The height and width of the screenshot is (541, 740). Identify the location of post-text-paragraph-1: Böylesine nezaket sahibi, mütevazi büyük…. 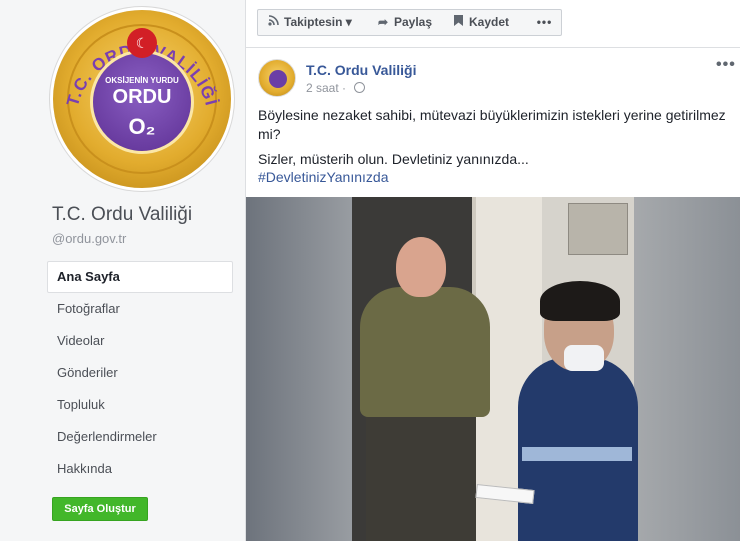
(492, 124).